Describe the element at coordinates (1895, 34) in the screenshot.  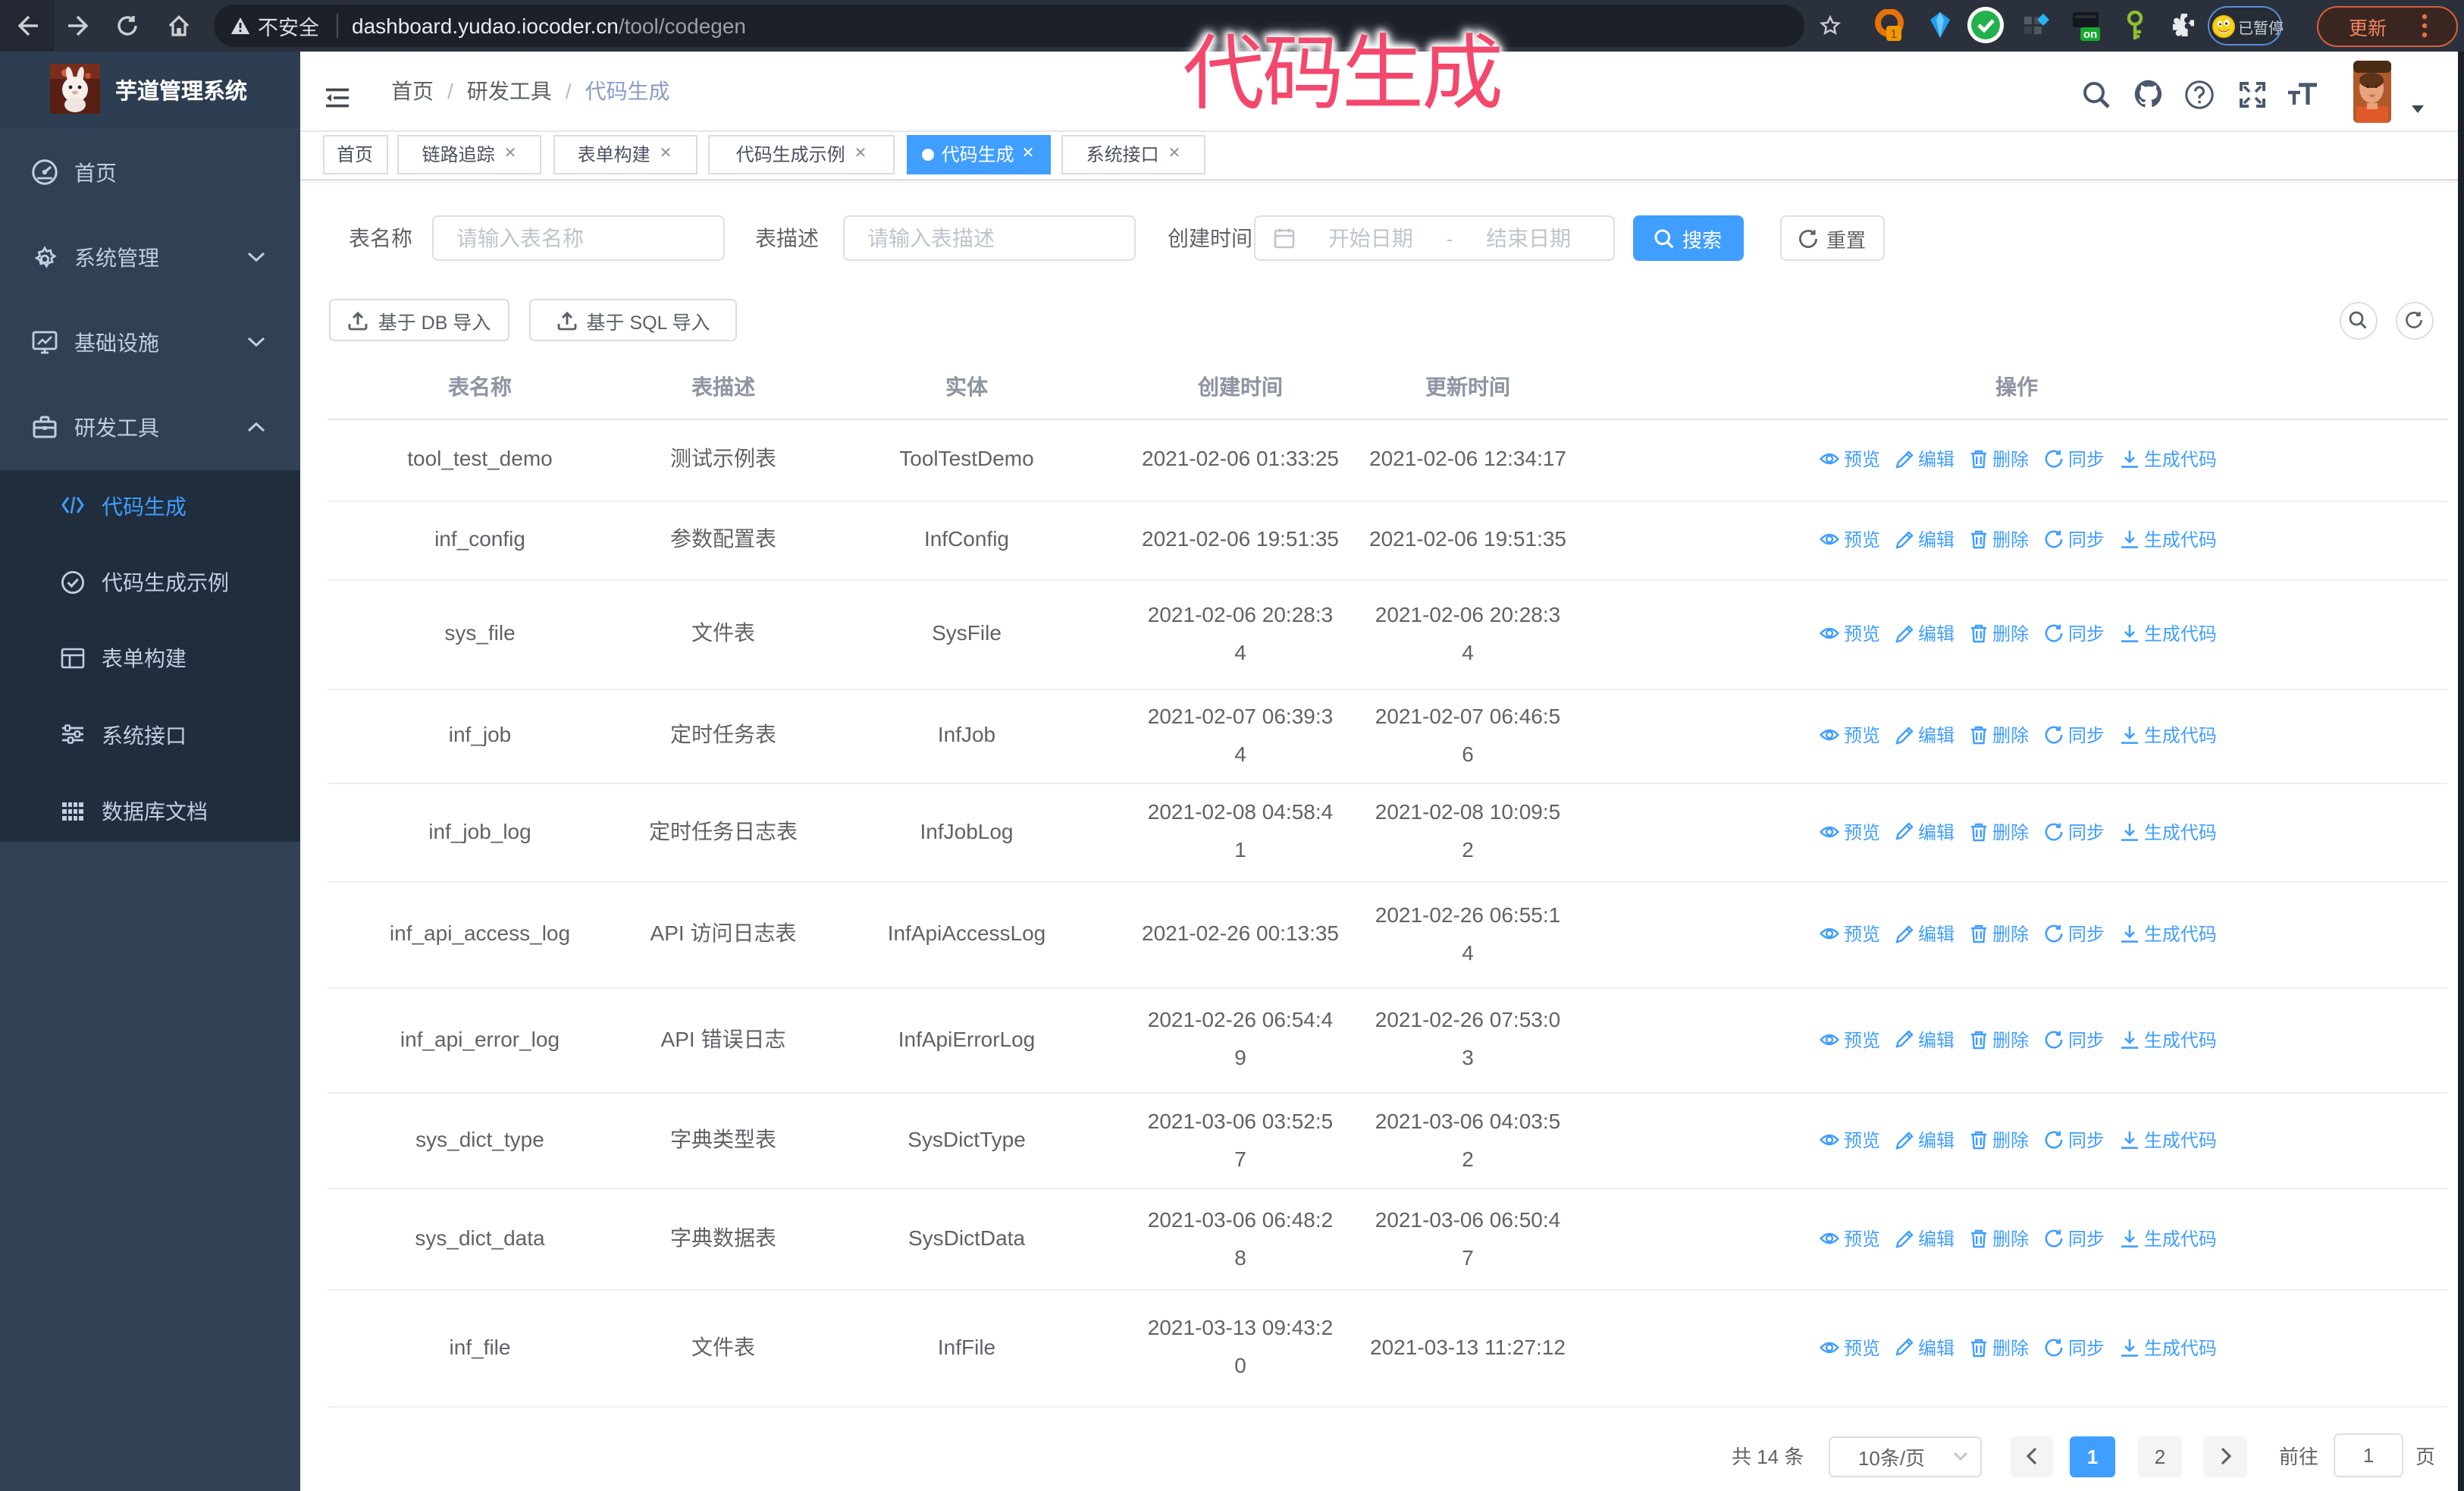
I see `svg-text: 1` at that location.